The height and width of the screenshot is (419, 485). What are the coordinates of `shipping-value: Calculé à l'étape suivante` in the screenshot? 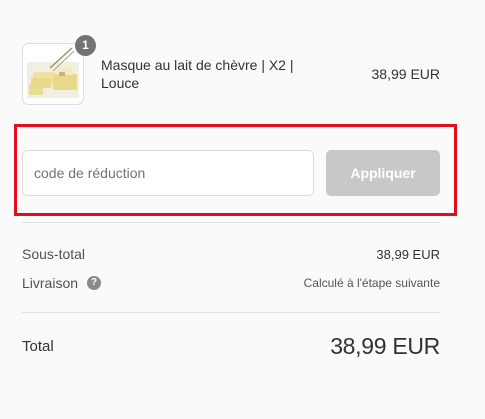 It's located at (371, 283).